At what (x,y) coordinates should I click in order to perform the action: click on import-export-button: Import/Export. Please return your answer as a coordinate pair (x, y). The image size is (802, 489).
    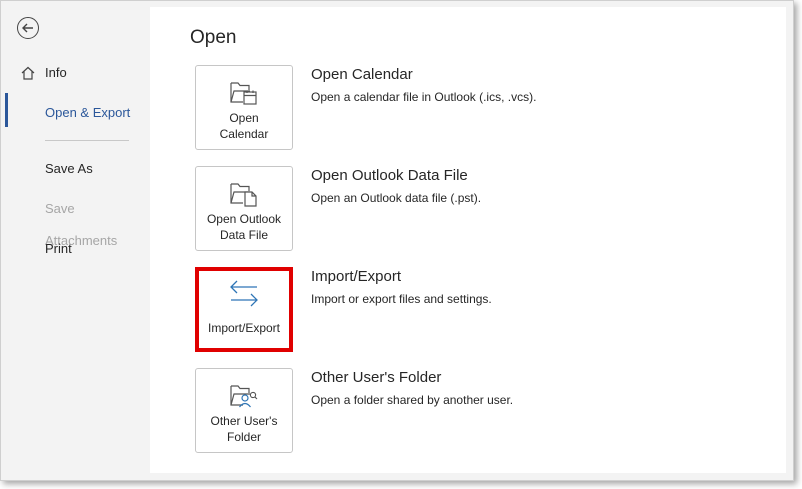
    Looking at the image, I should click on (244, 309).